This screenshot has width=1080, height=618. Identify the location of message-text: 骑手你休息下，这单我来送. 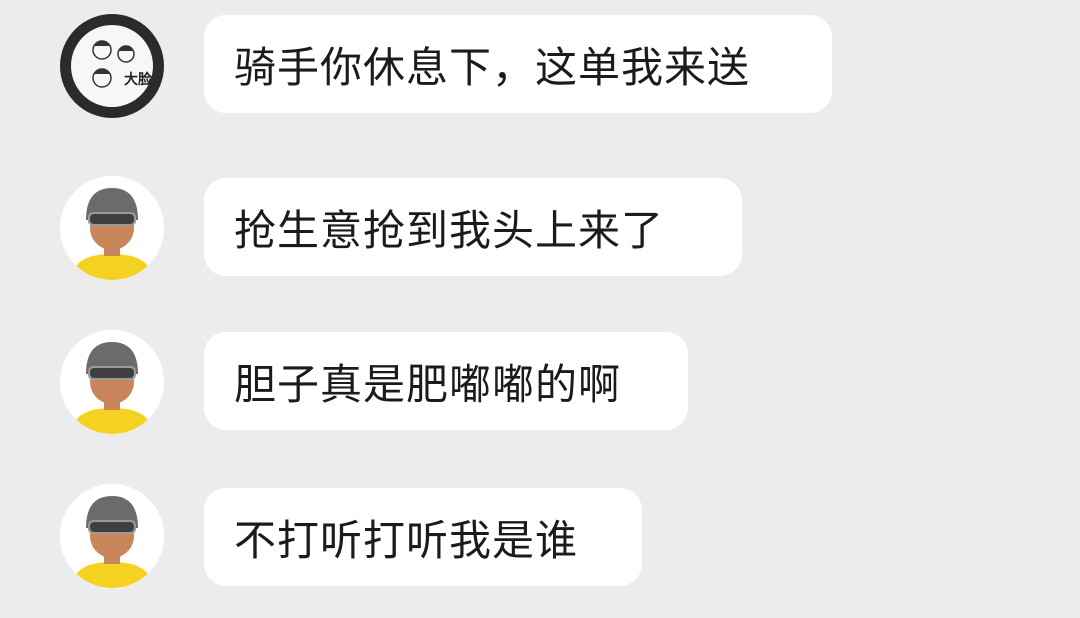
(492, 67).